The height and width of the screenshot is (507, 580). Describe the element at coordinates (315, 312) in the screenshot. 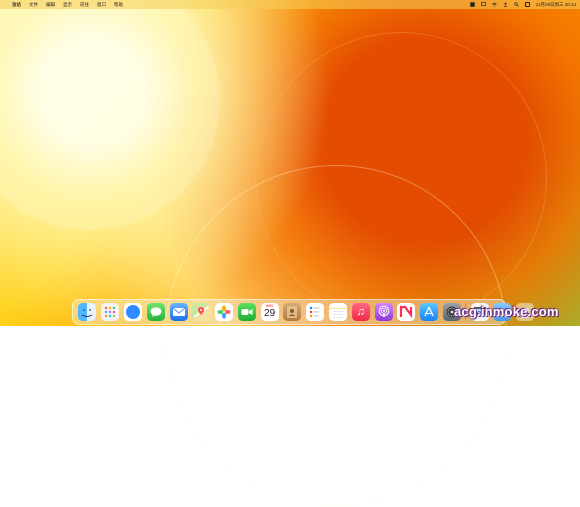

I see `reminders-icon` at that location.